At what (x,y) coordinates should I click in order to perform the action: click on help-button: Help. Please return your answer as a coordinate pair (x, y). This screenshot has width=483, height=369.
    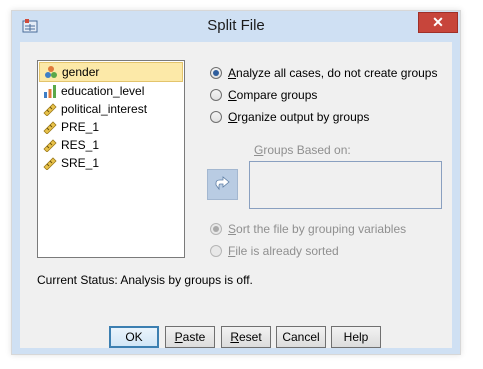
    Looking at the image, I should click on (356, 337).